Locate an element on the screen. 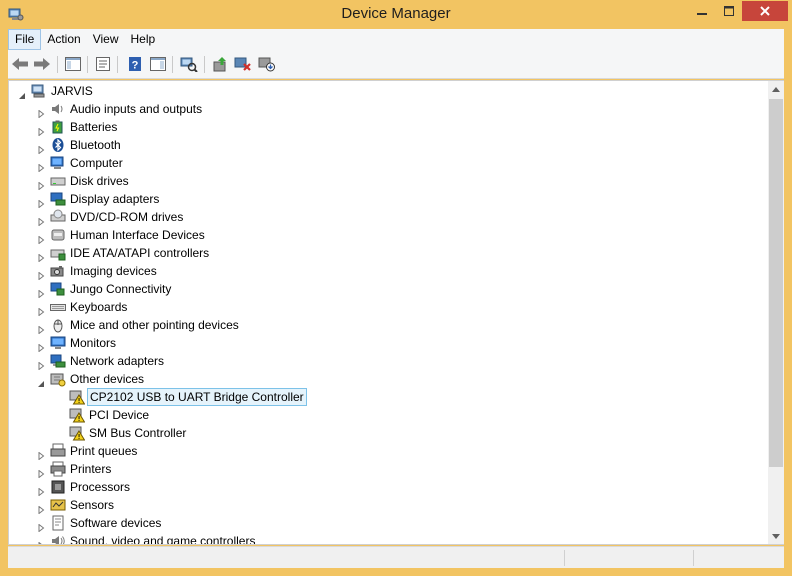 The image size is (792, 576). tree-device-pci-device: PCI Device is located at coordinates (388, 415).